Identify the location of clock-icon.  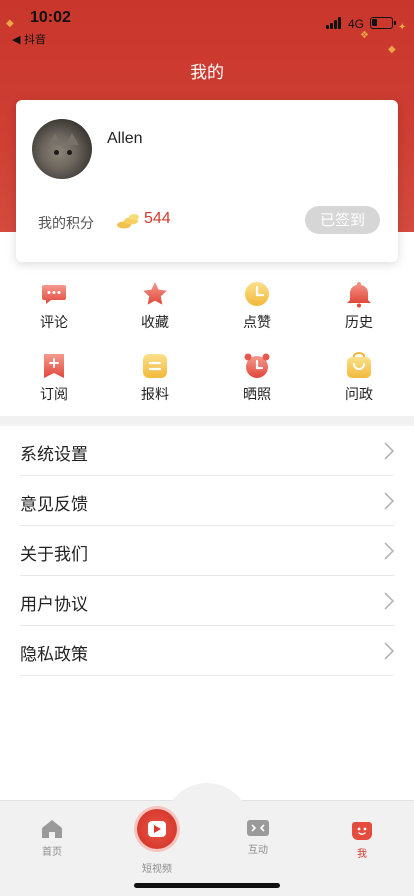
(257, 294).